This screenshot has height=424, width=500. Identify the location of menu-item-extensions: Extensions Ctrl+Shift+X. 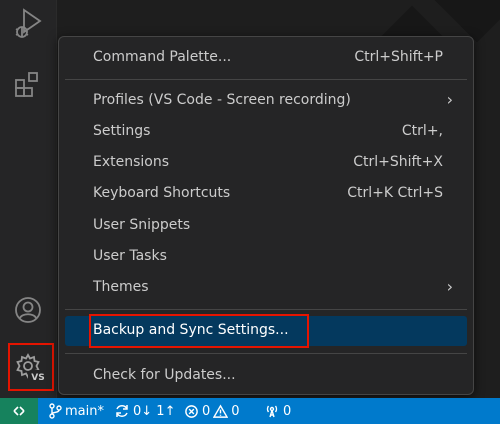
(266, 163).